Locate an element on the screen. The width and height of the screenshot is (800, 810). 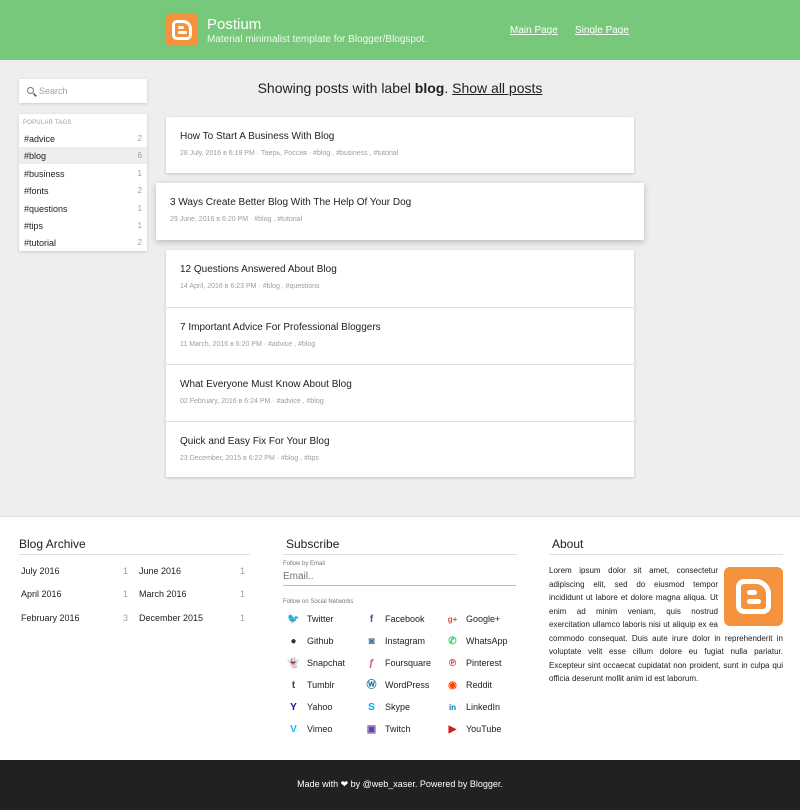
archive-link: December 2015 is located at coordinates (171, 618).